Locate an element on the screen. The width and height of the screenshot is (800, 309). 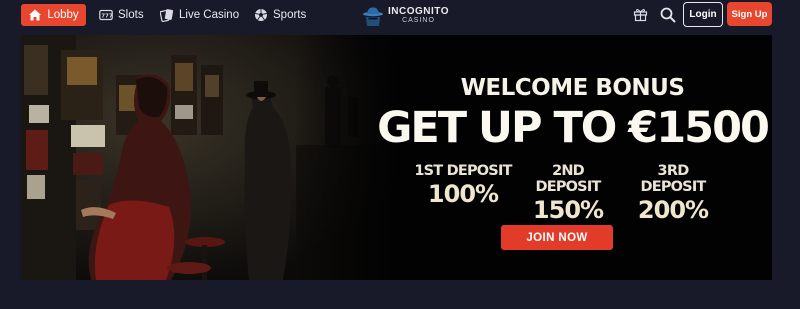
soccer-ball-icon is located at coordinates (261, 15).